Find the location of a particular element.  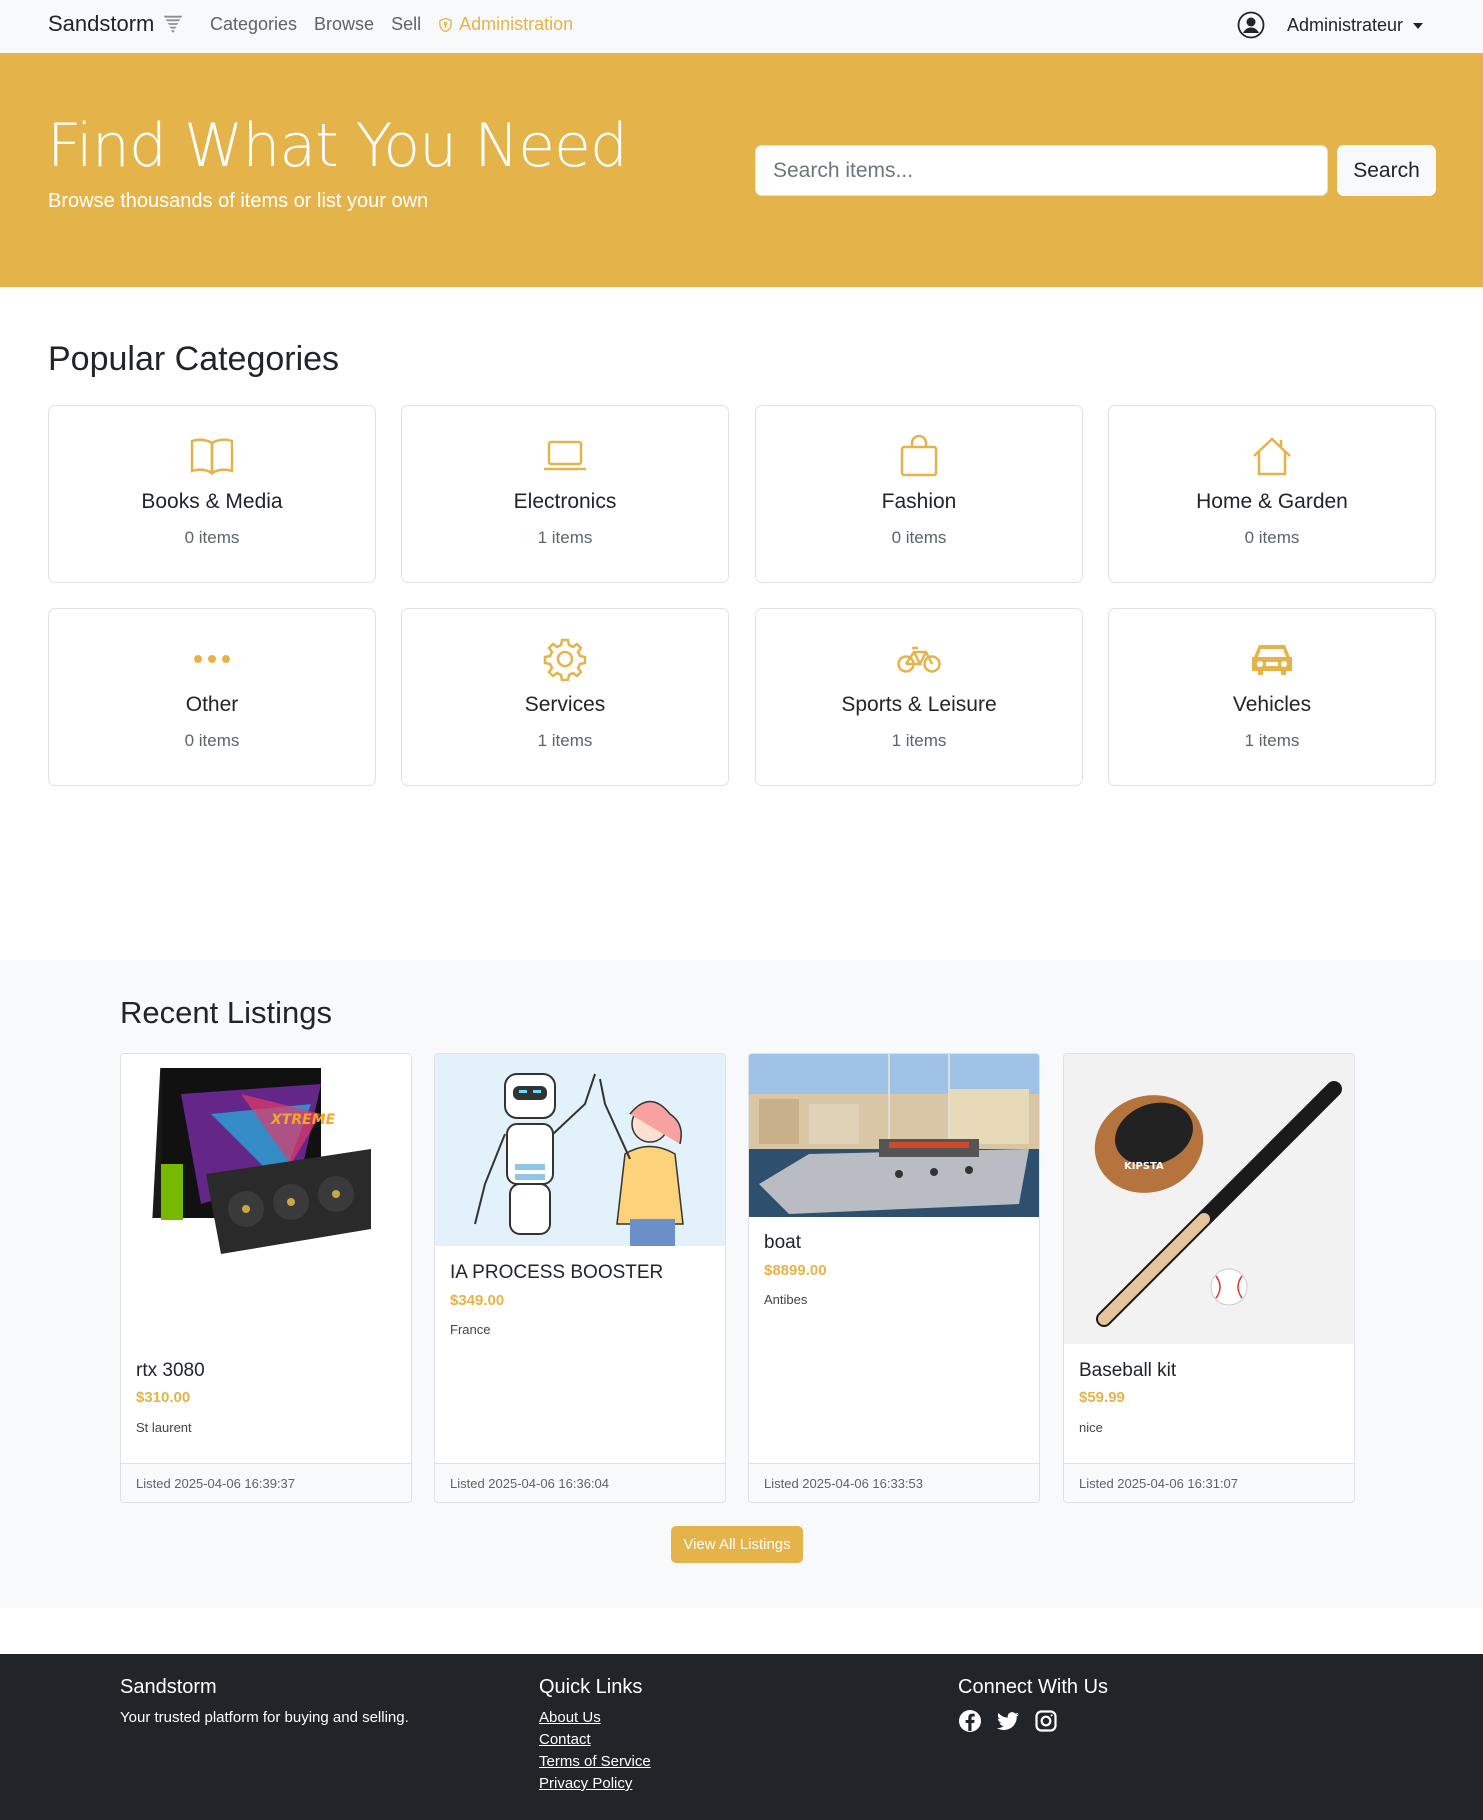

listing-title: IA PROCESS BOOSTER is located at coordinates (557, 1272).